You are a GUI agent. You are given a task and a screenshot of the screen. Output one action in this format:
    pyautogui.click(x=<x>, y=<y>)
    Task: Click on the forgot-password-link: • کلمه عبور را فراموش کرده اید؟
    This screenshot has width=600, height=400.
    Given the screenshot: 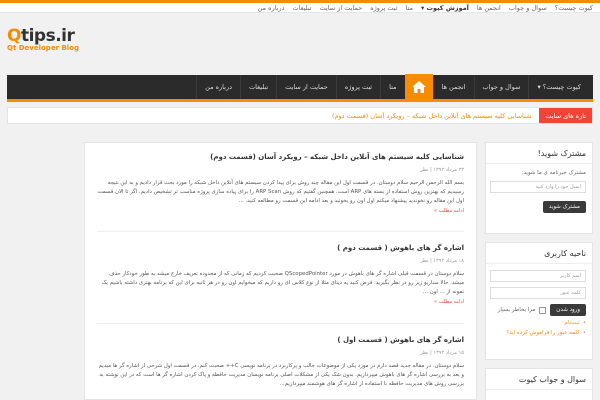 What is the action you would take?
    pyautogui.click(x=539, y=333)
    